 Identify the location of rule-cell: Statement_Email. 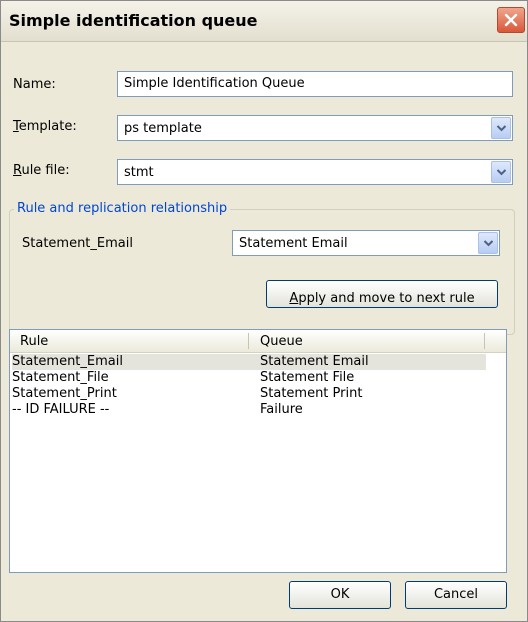
(67, 361).